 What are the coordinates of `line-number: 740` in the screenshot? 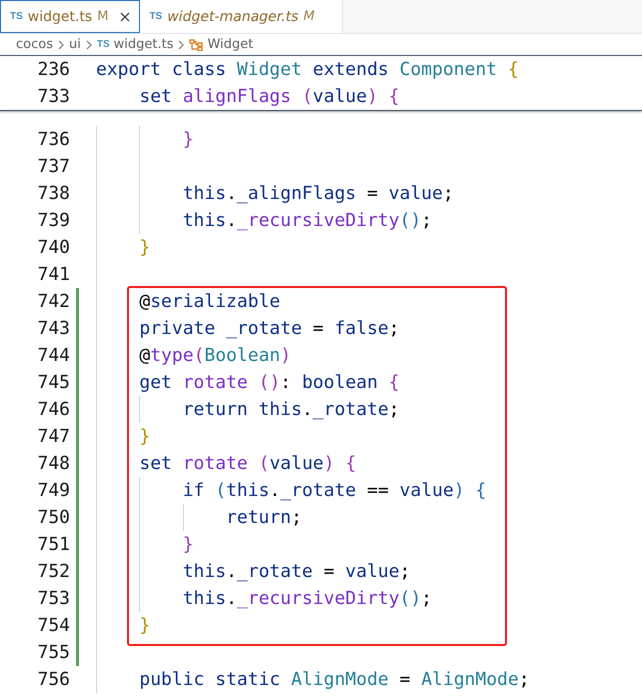 It's located at (53, 247).